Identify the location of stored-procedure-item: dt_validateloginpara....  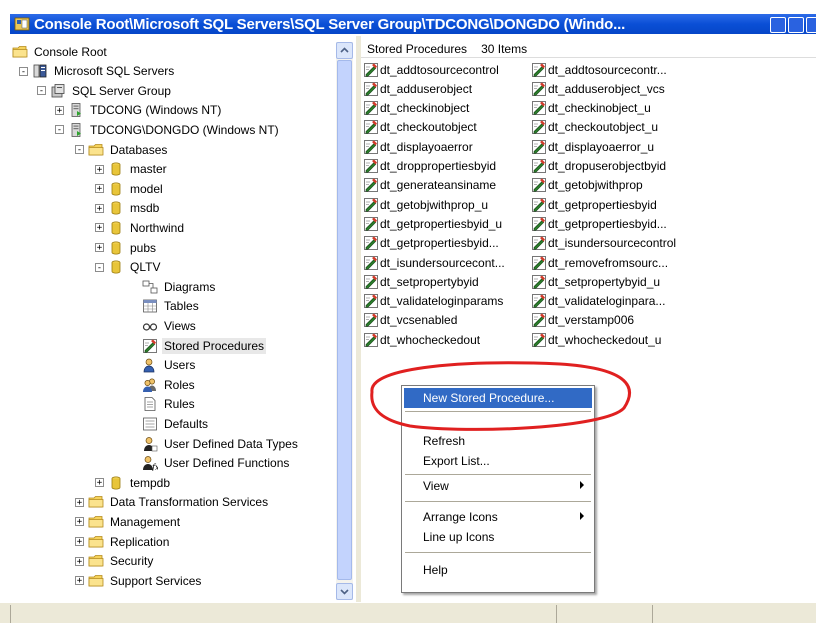
(598, 301).